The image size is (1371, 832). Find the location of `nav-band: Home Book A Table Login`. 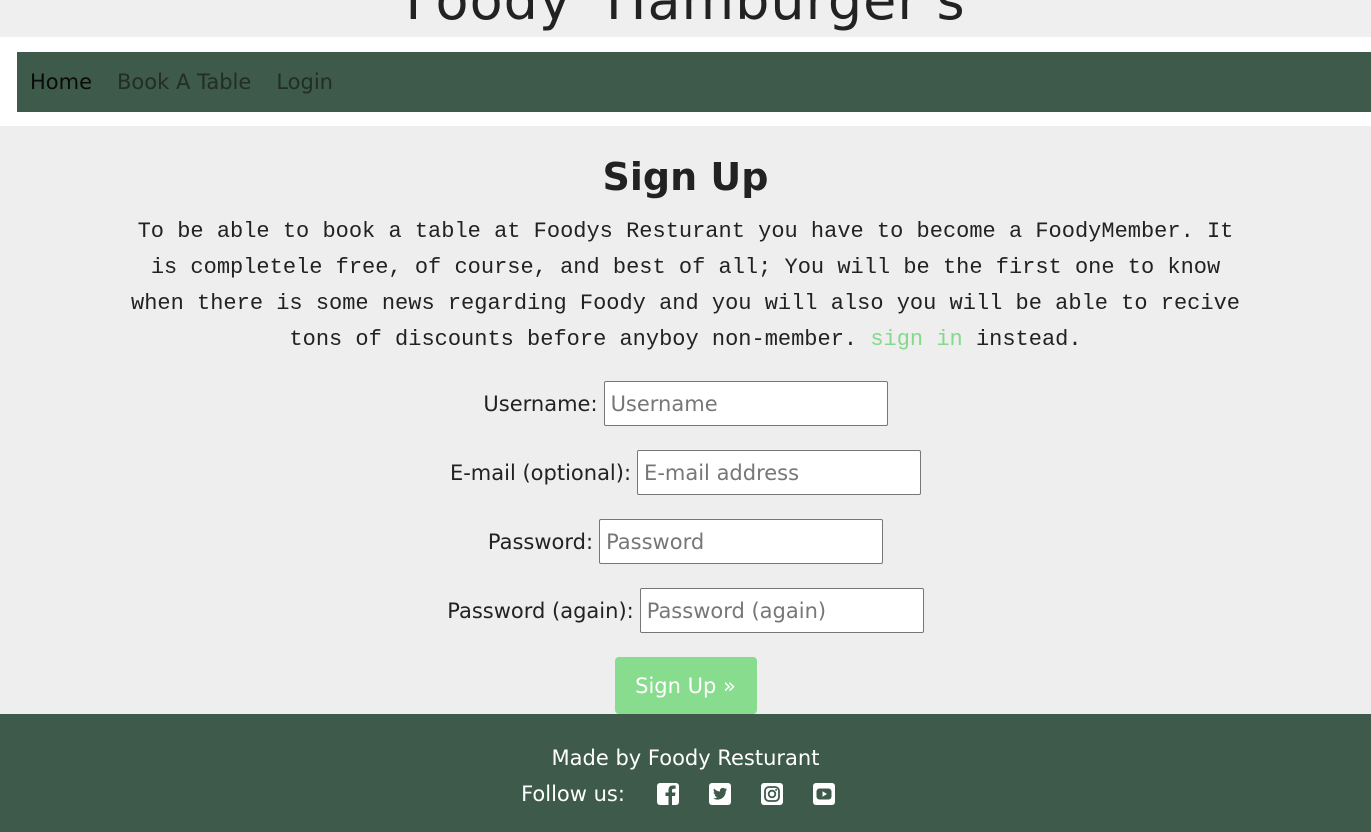

nav-band: Home Book A Table Login is located at coordinates (685, 81).